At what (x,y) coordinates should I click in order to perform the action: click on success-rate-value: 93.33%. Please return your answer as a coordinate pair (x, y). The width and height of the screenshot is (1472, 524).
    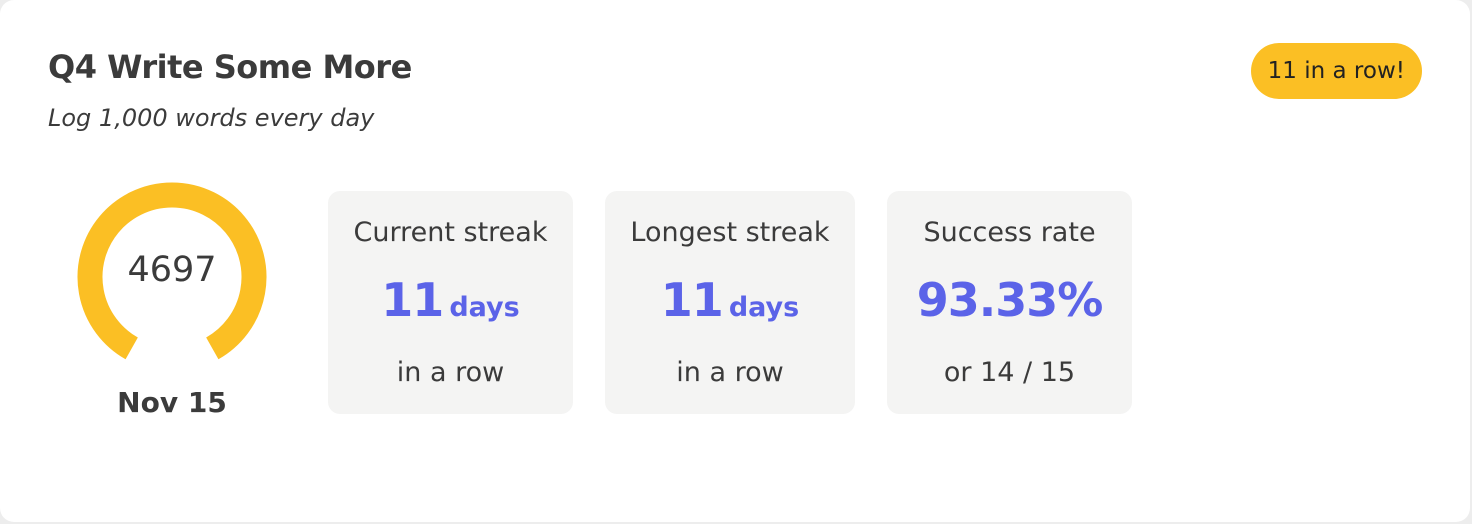
    Looking at the image, I should click on (1009, 300).